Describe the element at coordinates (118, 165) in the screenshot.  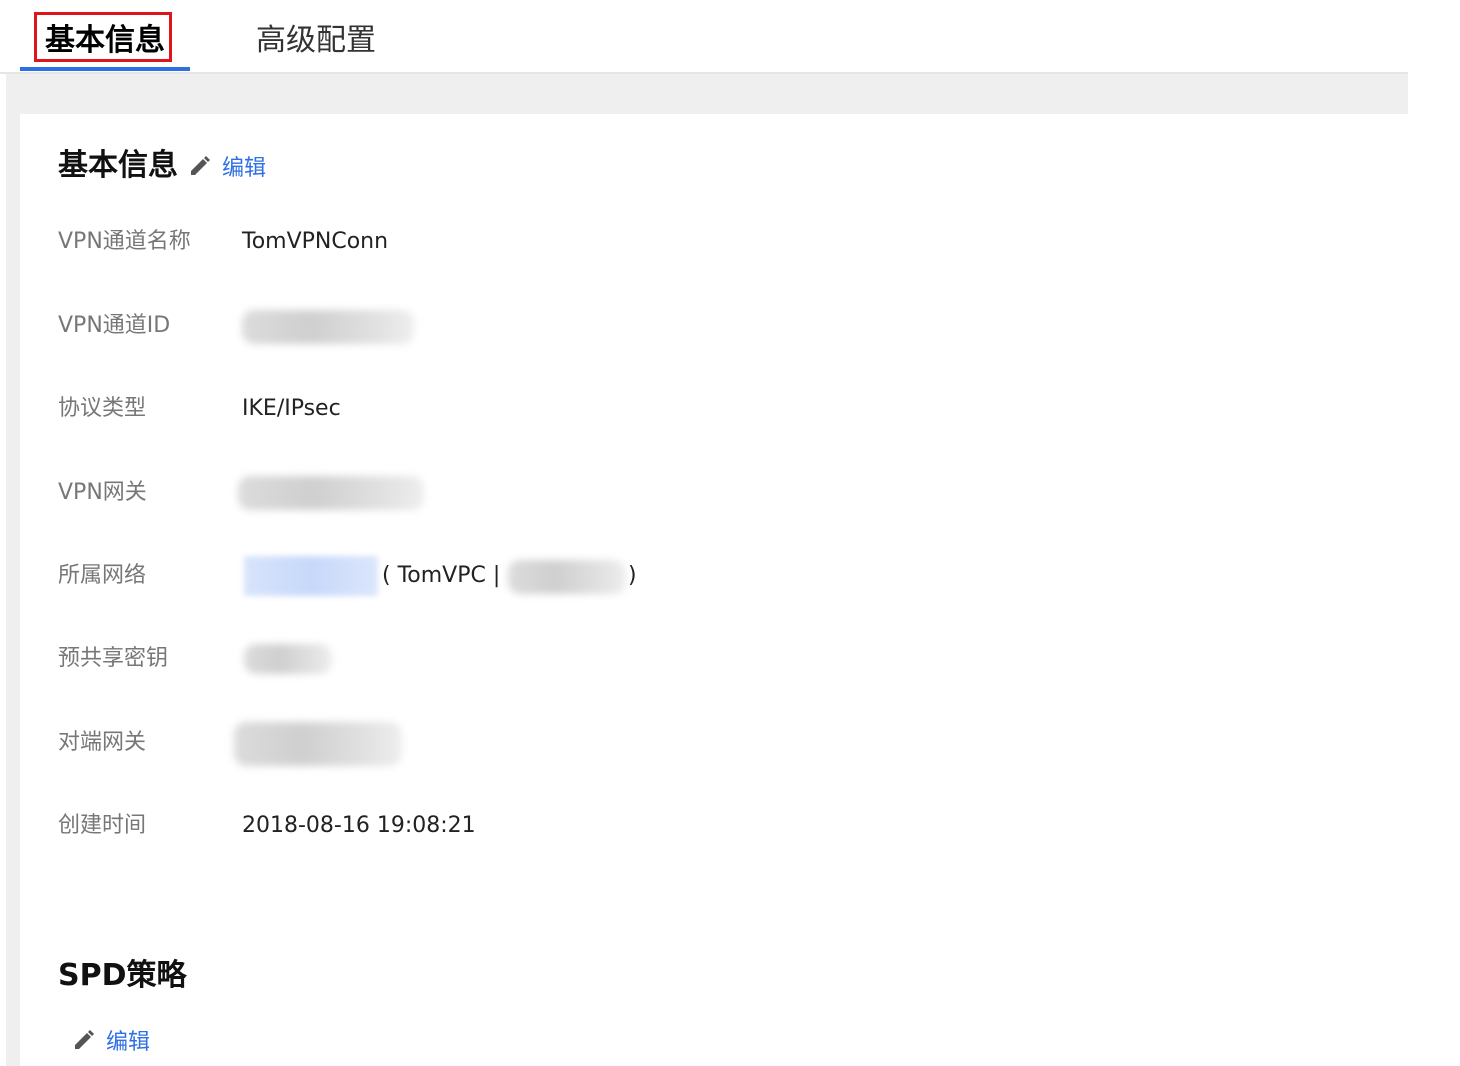
I see `basic-info-title: 基本信息` at that location.